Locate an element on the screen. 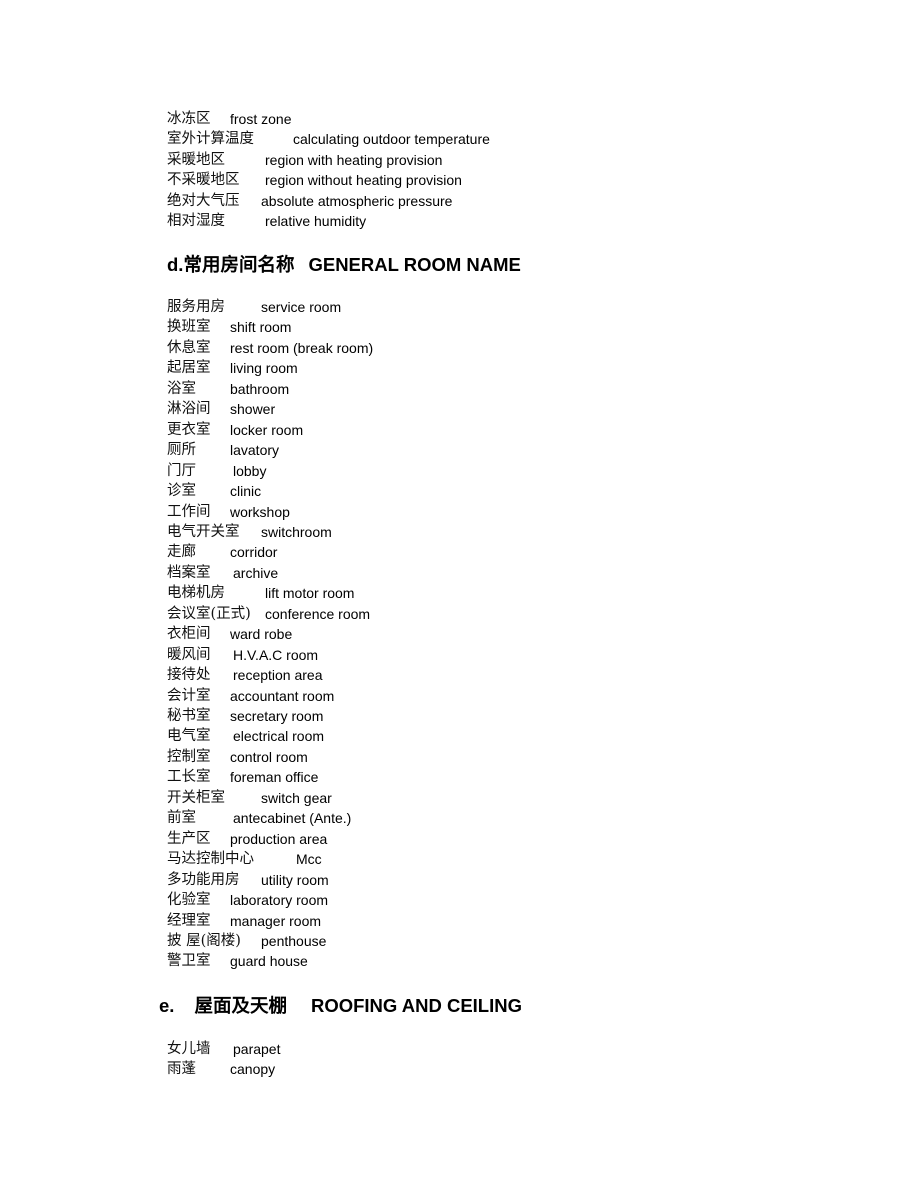  term-en: switch gear is located at coordinates (296, 797).